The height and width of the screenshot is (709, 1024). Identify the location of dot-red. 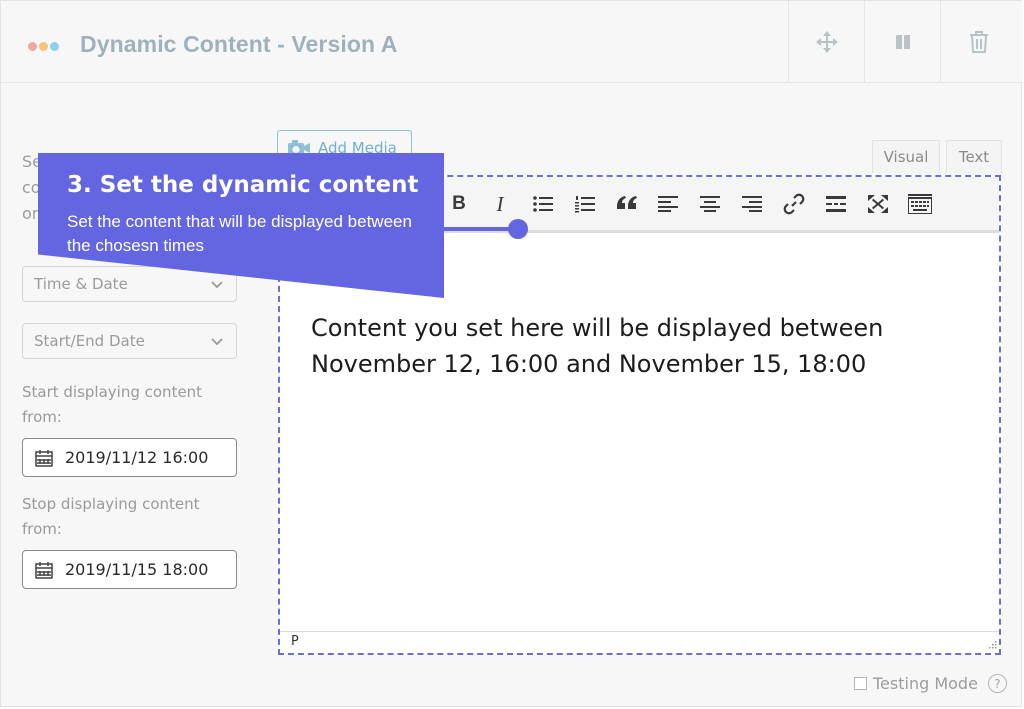
(32, 46).